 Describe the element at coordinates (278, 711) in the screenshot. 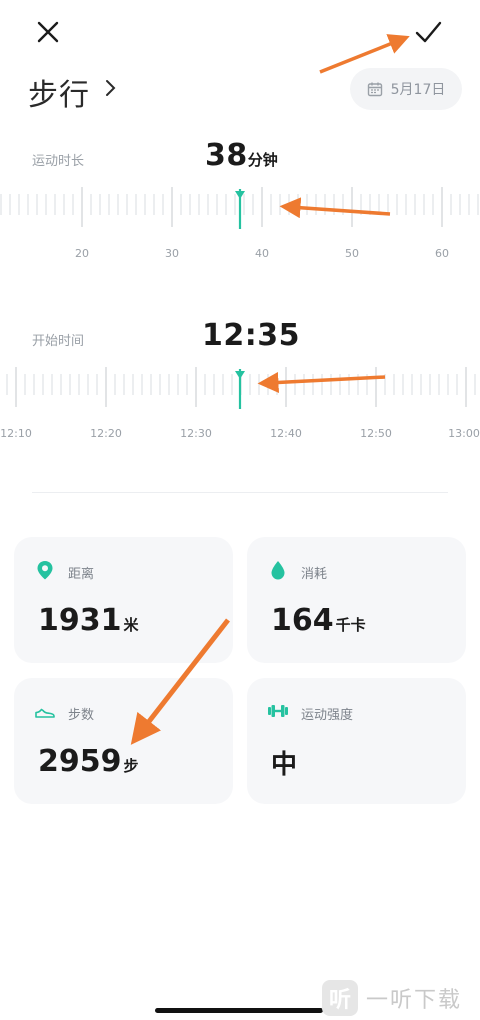

I see `dumbbell-icon` at that location.